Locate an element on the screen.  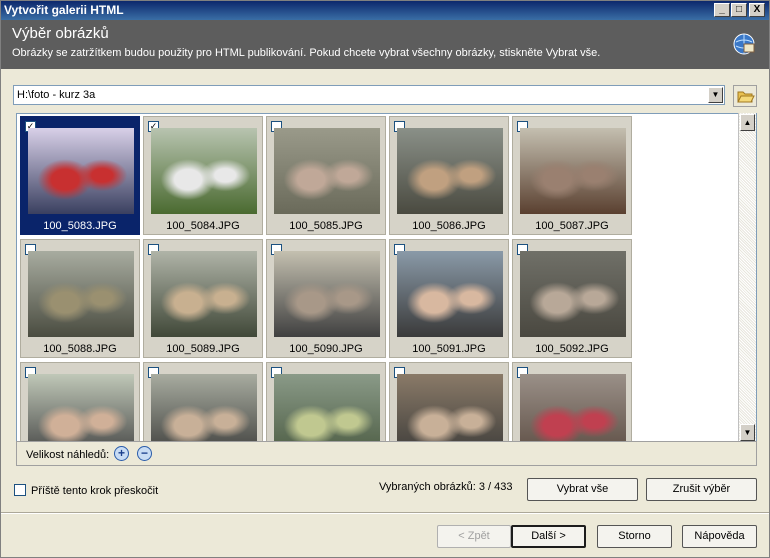
thumbnail-item: 100_5086.JPG is located at coordinates (449, 175).